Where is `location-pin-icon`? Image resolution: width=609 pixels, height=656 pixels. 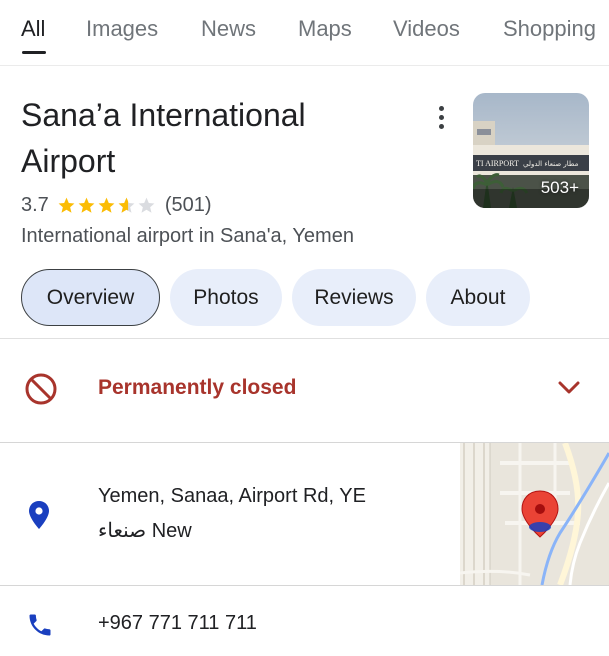 location-pin-icon is located at coordinates (39, 515).